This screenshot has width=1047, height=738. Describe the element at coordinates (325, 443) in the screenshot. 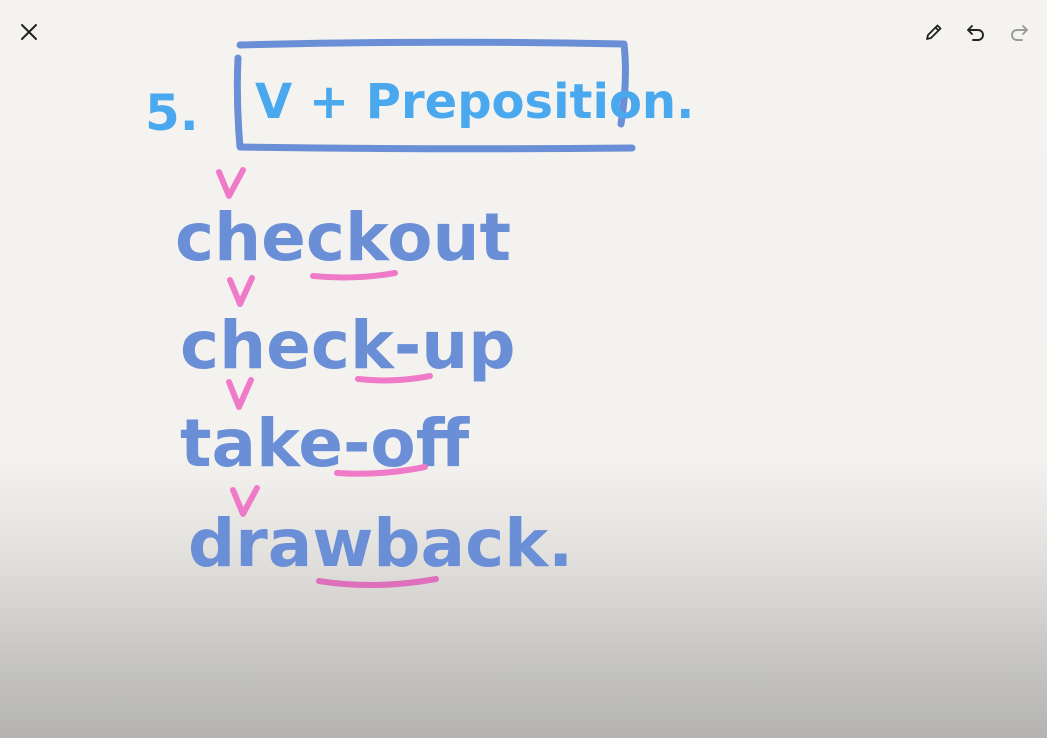

I see `word-text: take-off` at that location.